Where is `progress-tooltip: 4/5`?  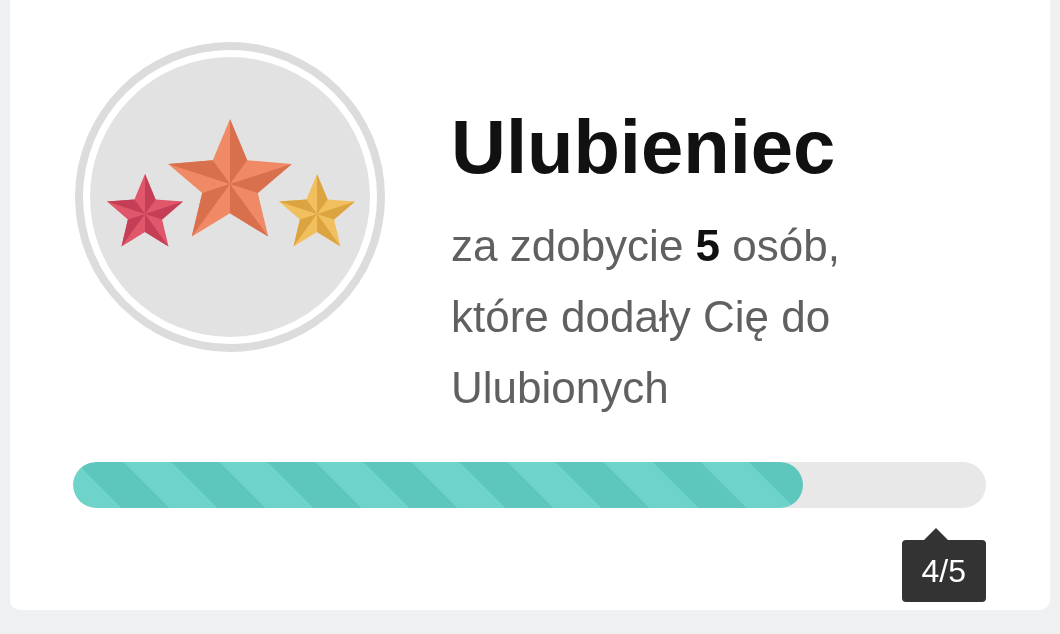
progress-tooltip: 4/5 is located at coordinates (943, 571).